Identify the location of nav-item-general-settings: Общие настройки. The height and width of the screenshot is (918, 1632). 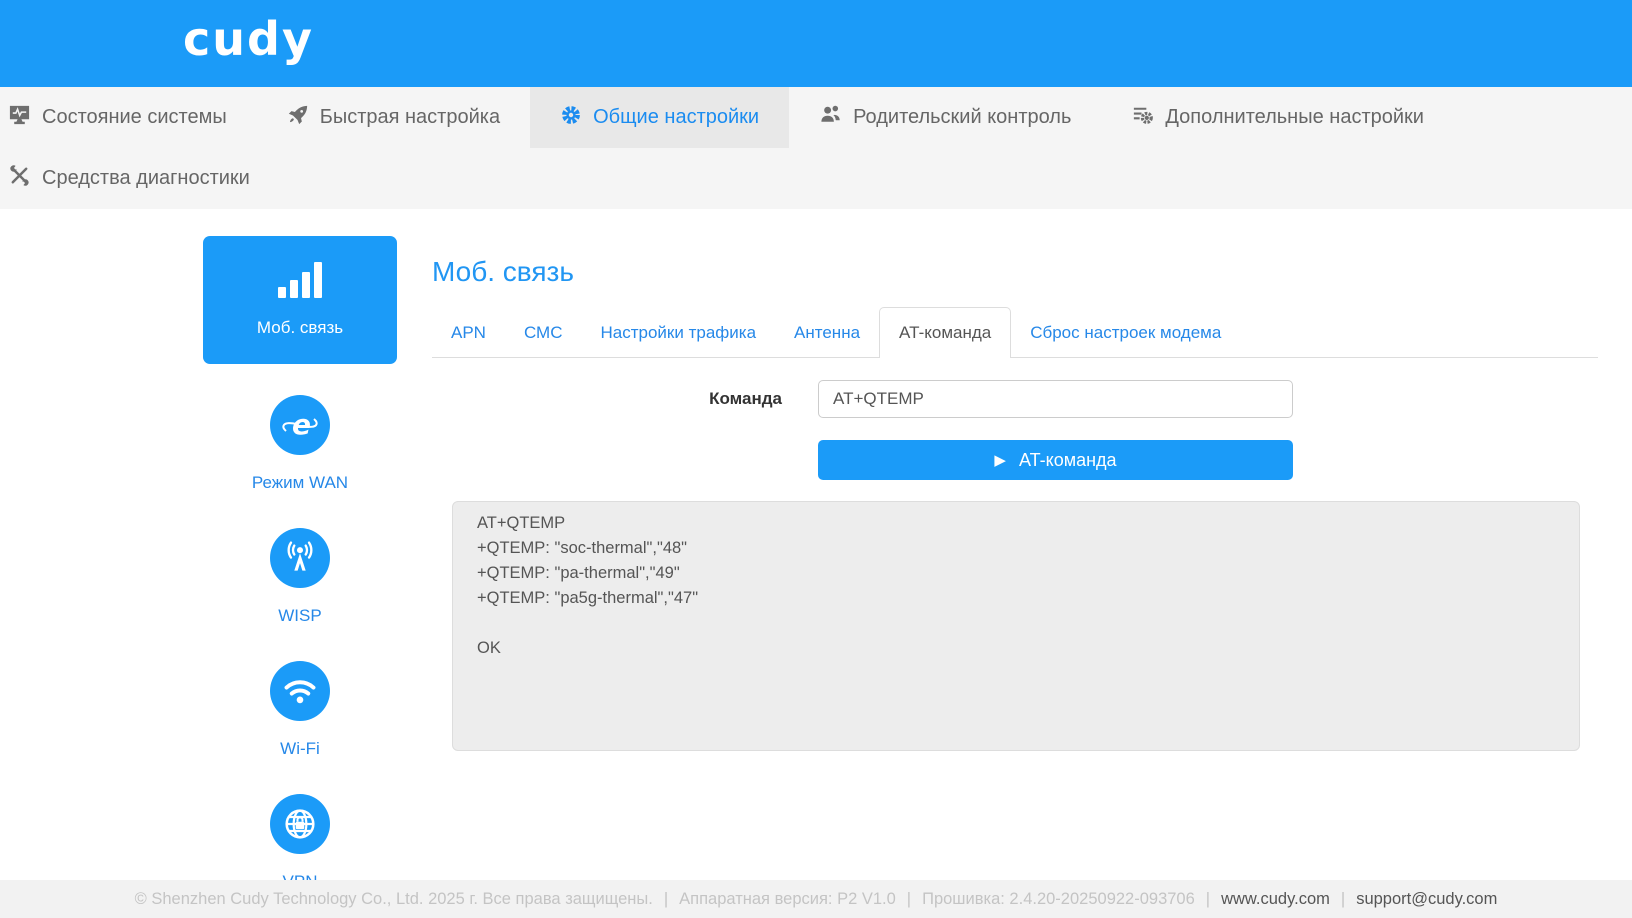
(660, 117).